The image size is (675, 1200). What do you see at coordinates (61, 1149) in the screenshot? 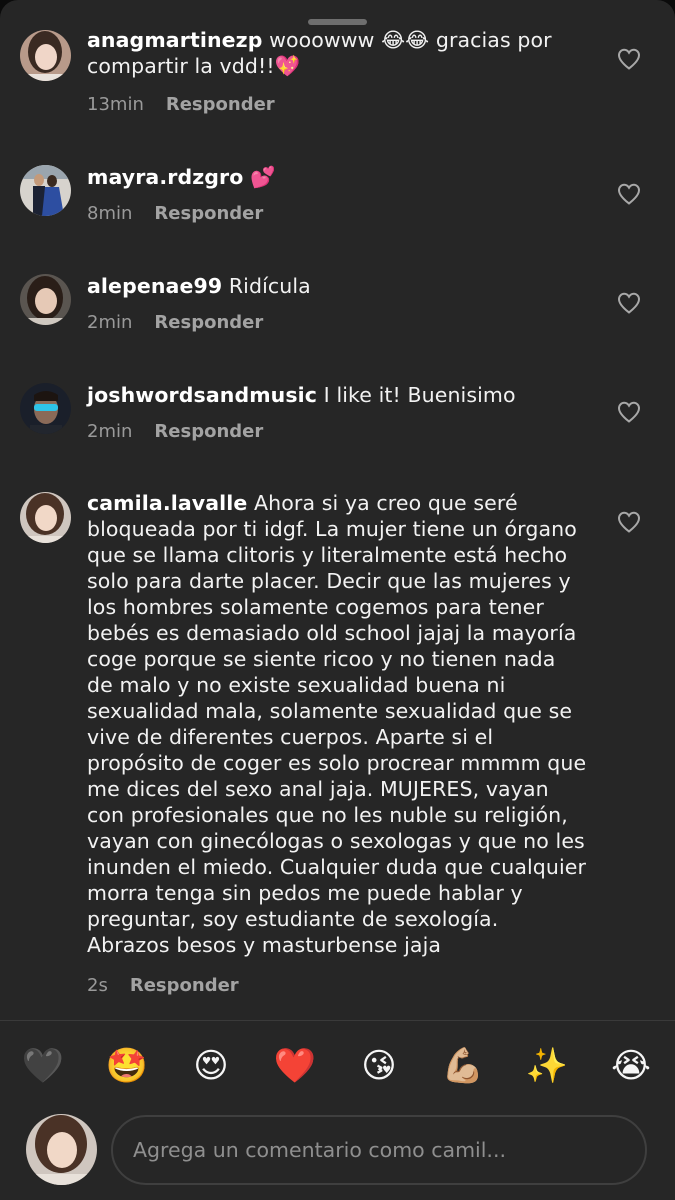
I see `current-user-avatar` at bounding box center [61, 1149].